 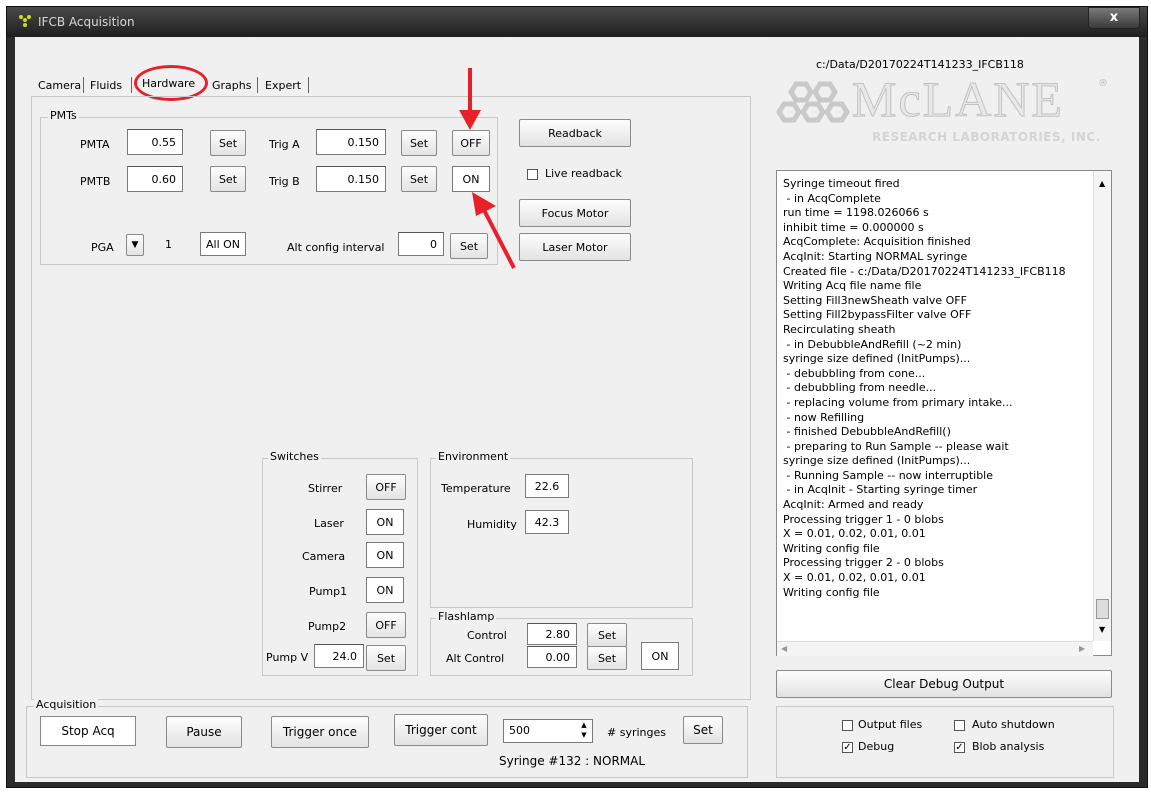 I want to click on pump1-label: Pump1, so click(x=328, y=591).